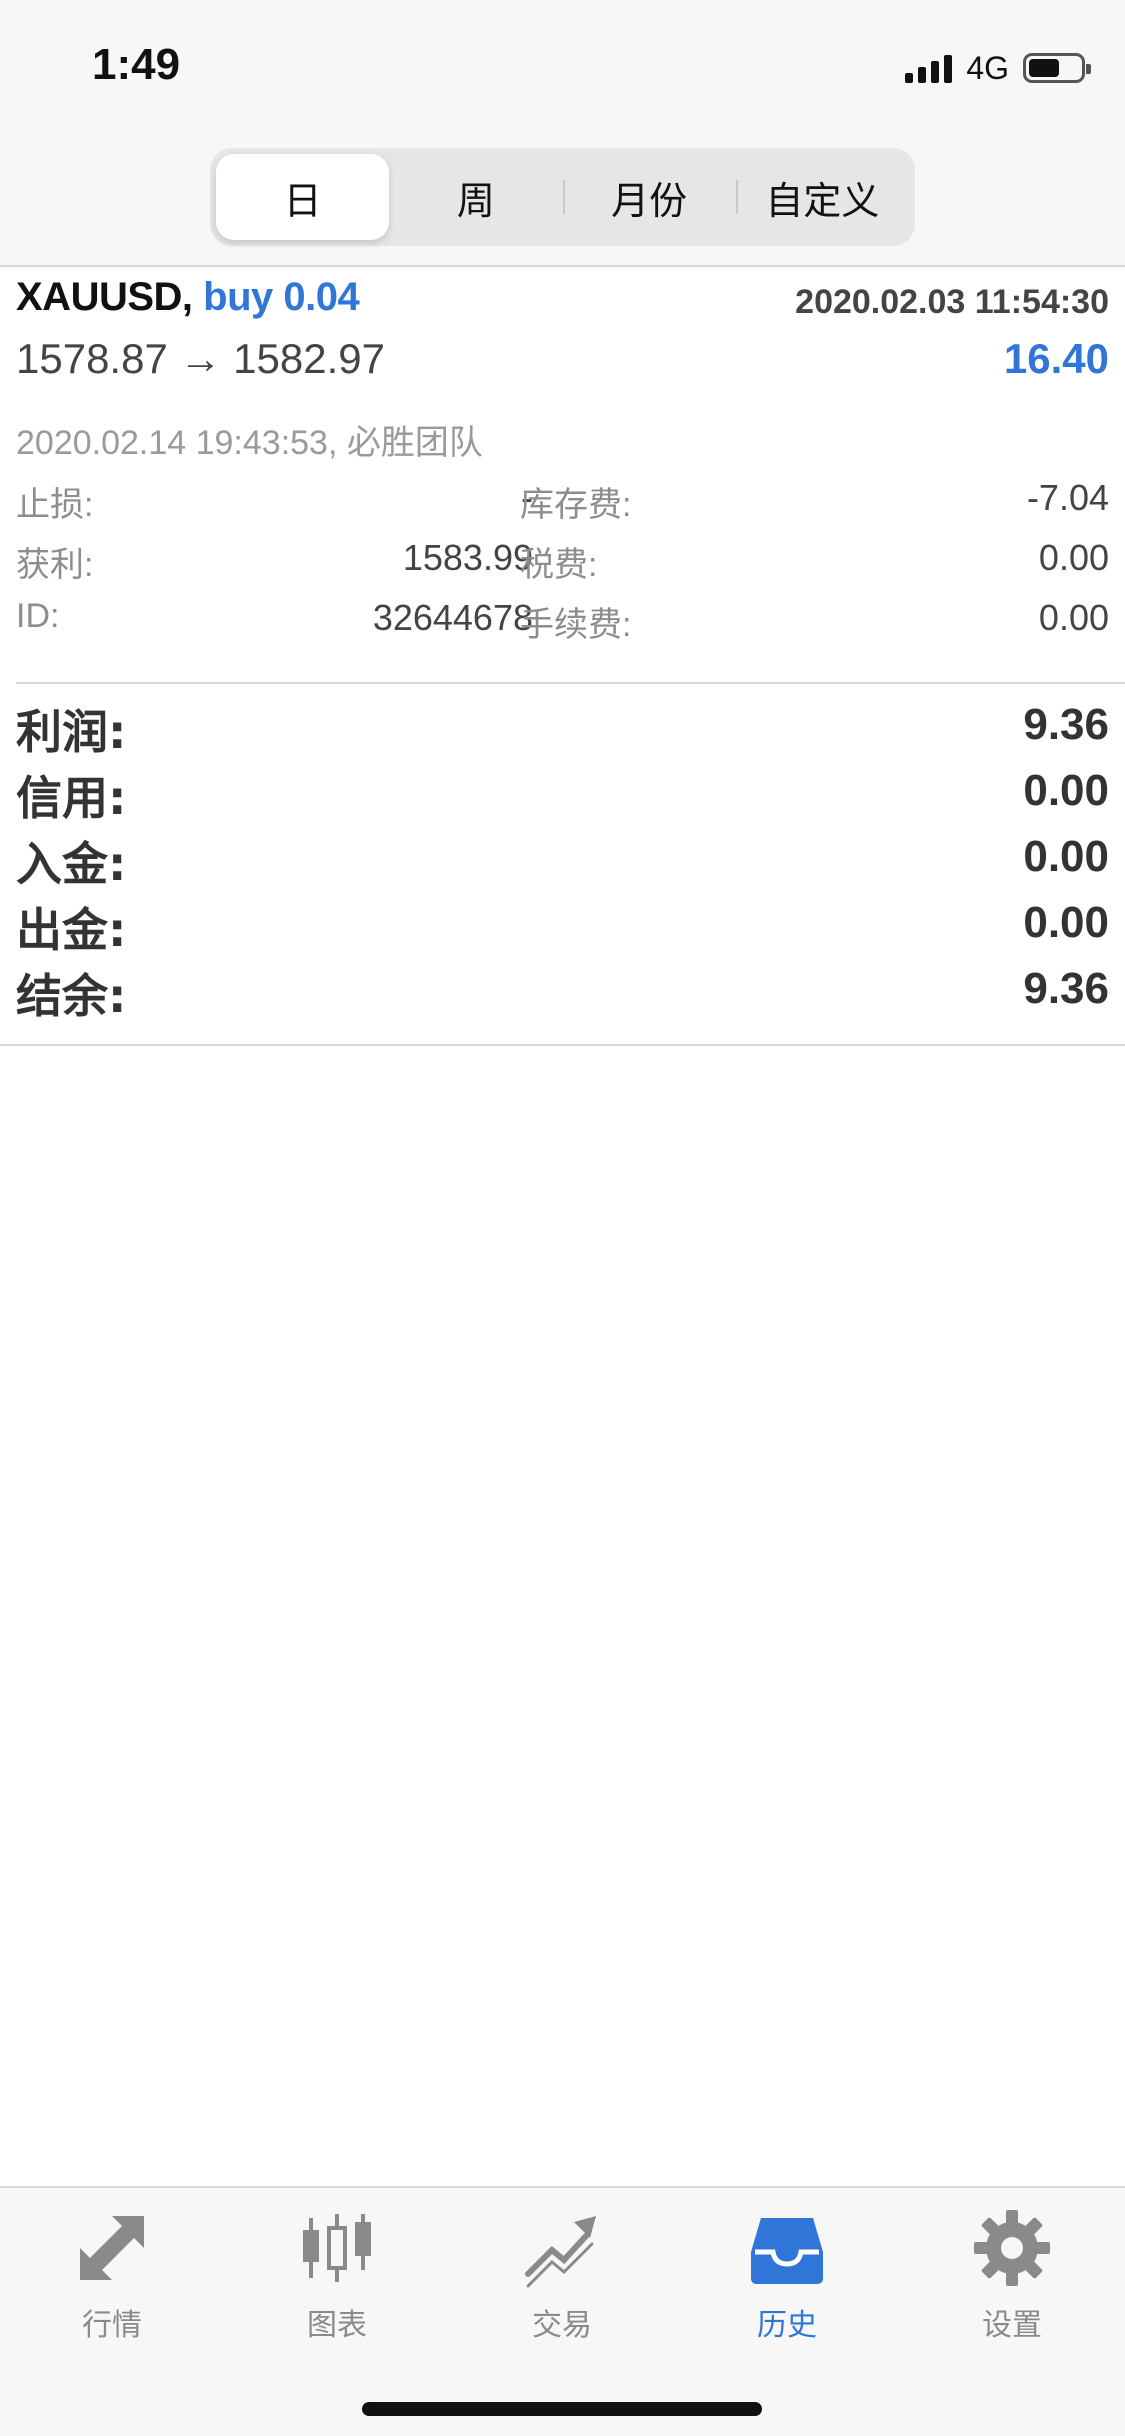  I want to click on swap-label: 库存费:, so click(576, 505).